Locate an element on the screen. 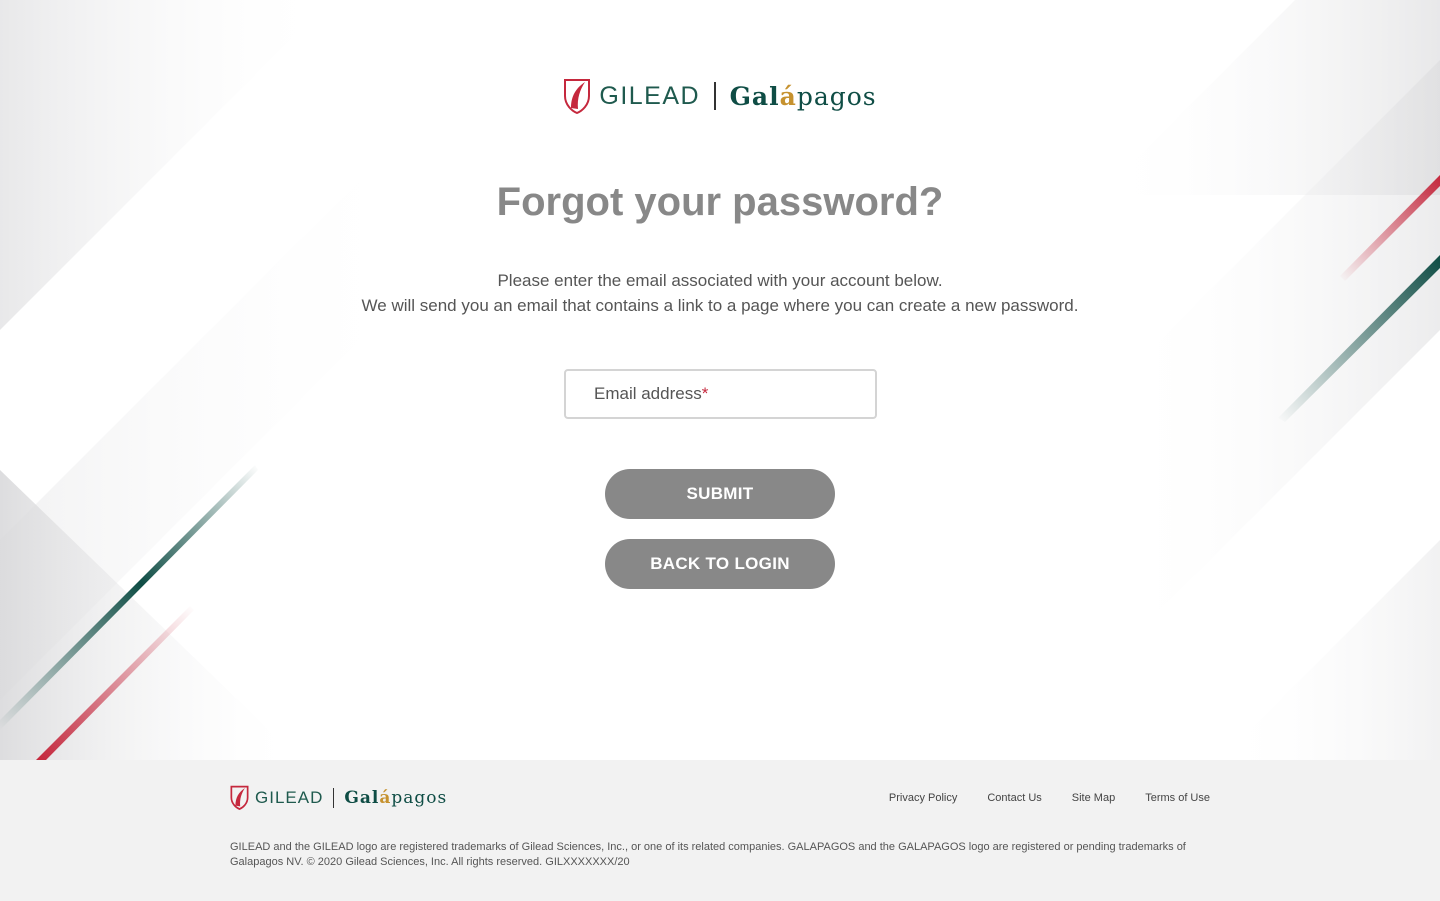 The height and width of the screenshot is (901, 1440). email-field-label: Email address* is located at coordinates (651, 394).